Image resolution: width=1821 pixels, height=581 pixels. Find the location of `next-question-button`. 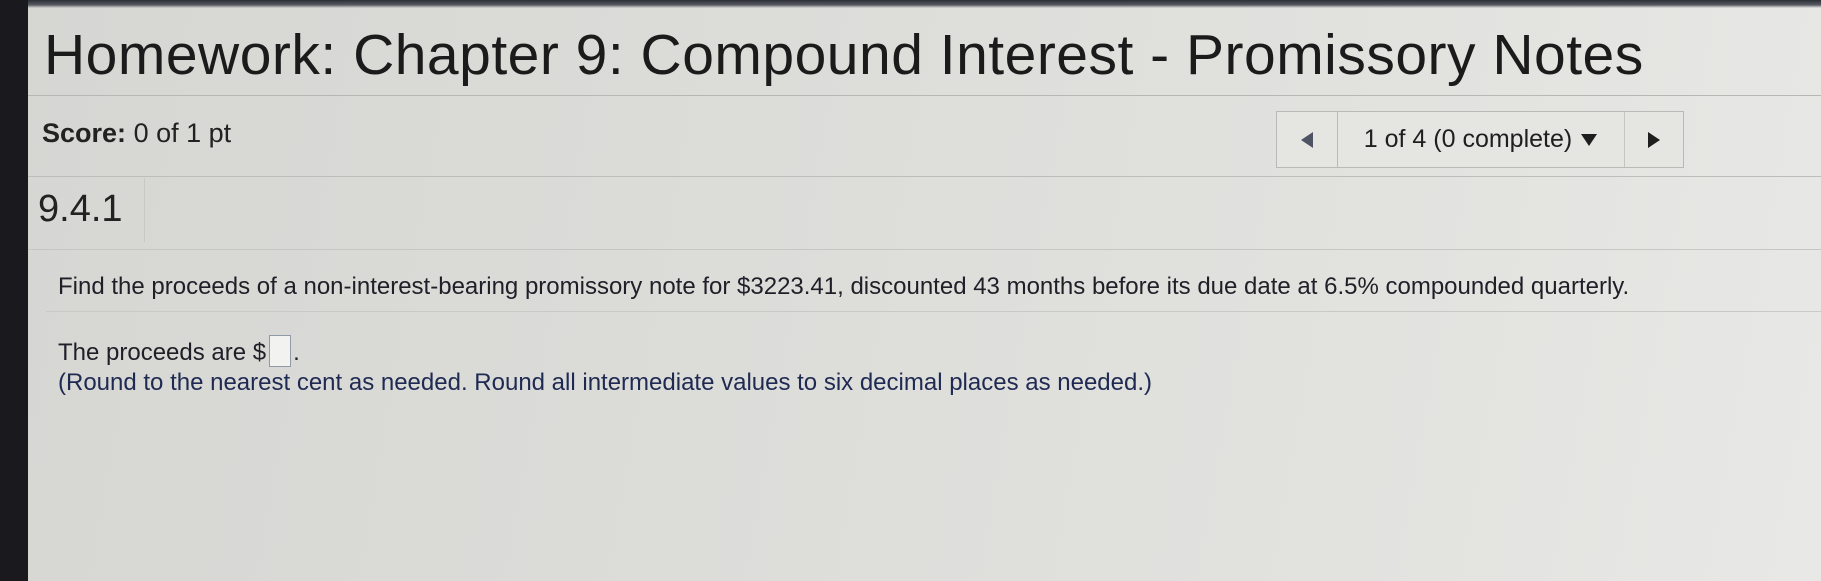

next-question-button is located at coordinates (1654, 139).